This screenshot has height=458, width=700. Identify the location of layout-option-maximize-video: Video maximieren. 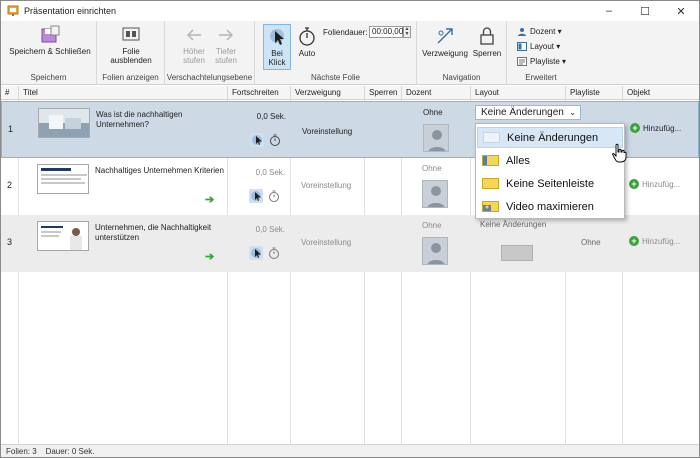
(550, 206).